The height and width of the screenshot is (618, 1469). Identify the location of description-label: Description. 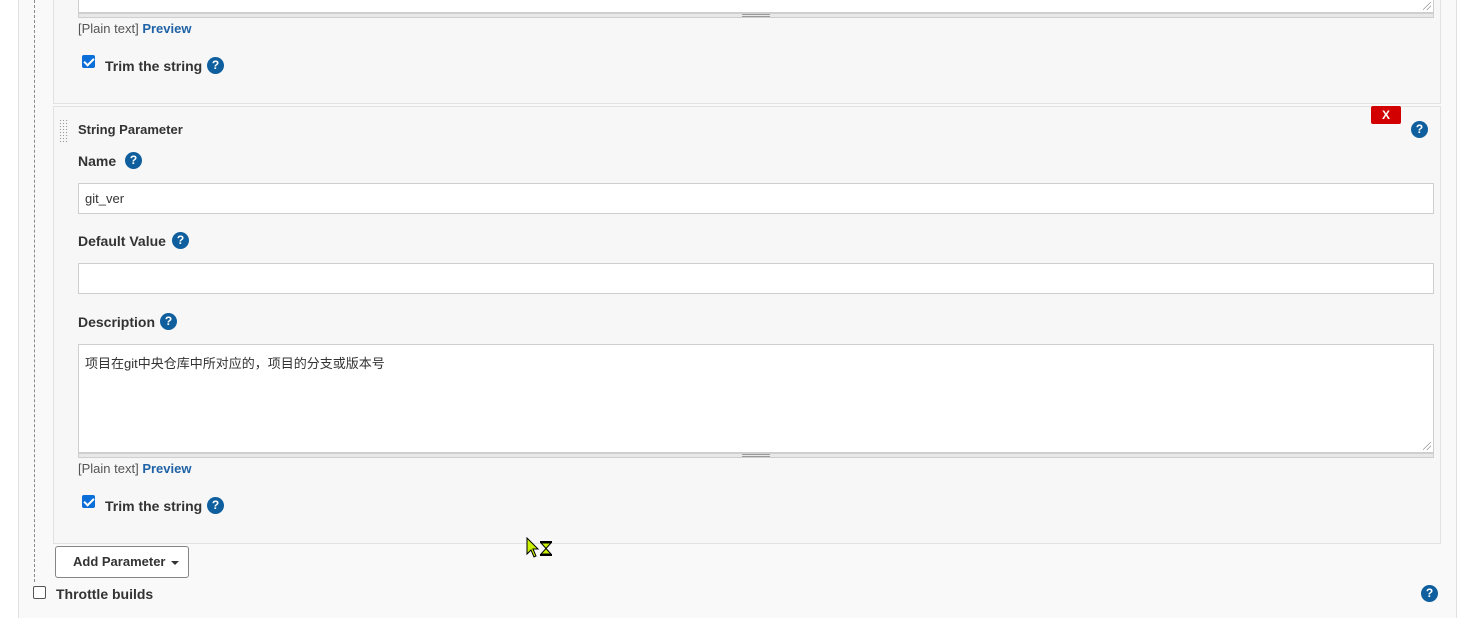
(117, 322).